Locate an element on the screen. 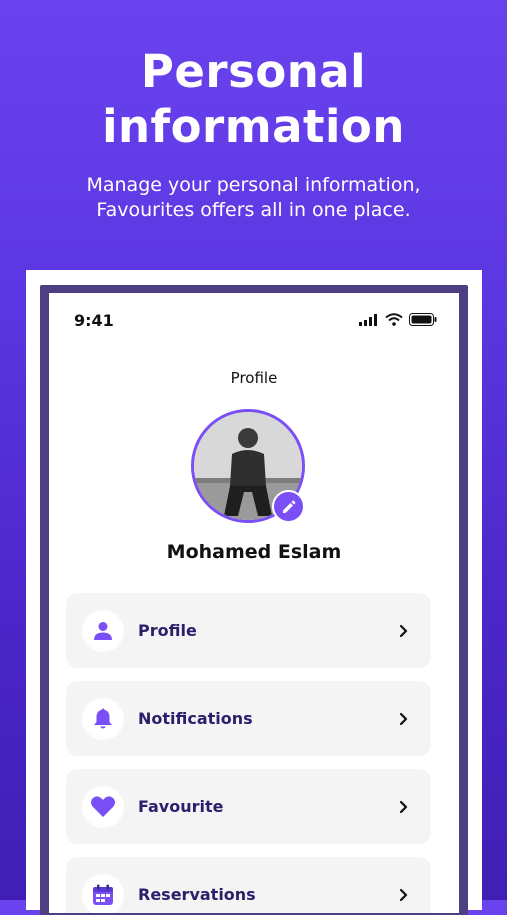  hero-title-line2: information is located at coordinates (253, 126).